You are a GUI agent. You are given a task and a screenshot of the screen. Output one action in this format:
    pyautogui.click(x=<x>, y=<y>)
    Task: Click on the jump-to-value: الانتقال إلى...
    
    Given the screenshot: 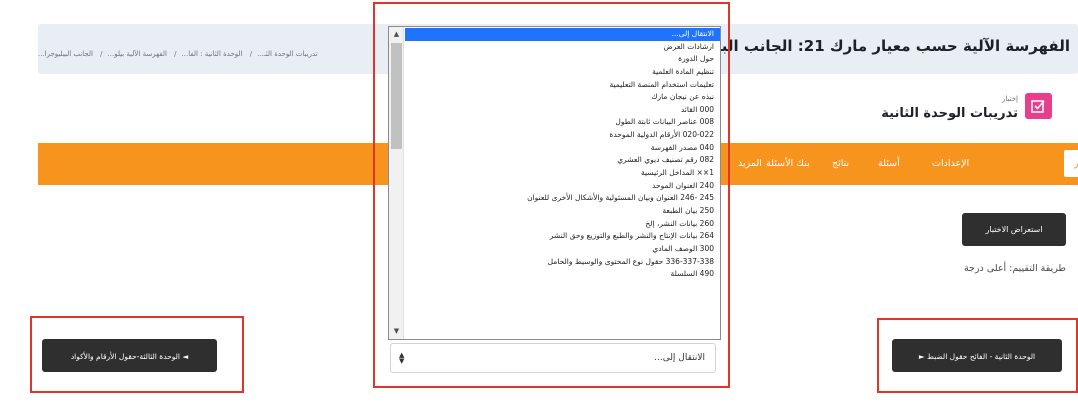 What is the action you would take?
    pyautogui.click(x=679, y=358)
    